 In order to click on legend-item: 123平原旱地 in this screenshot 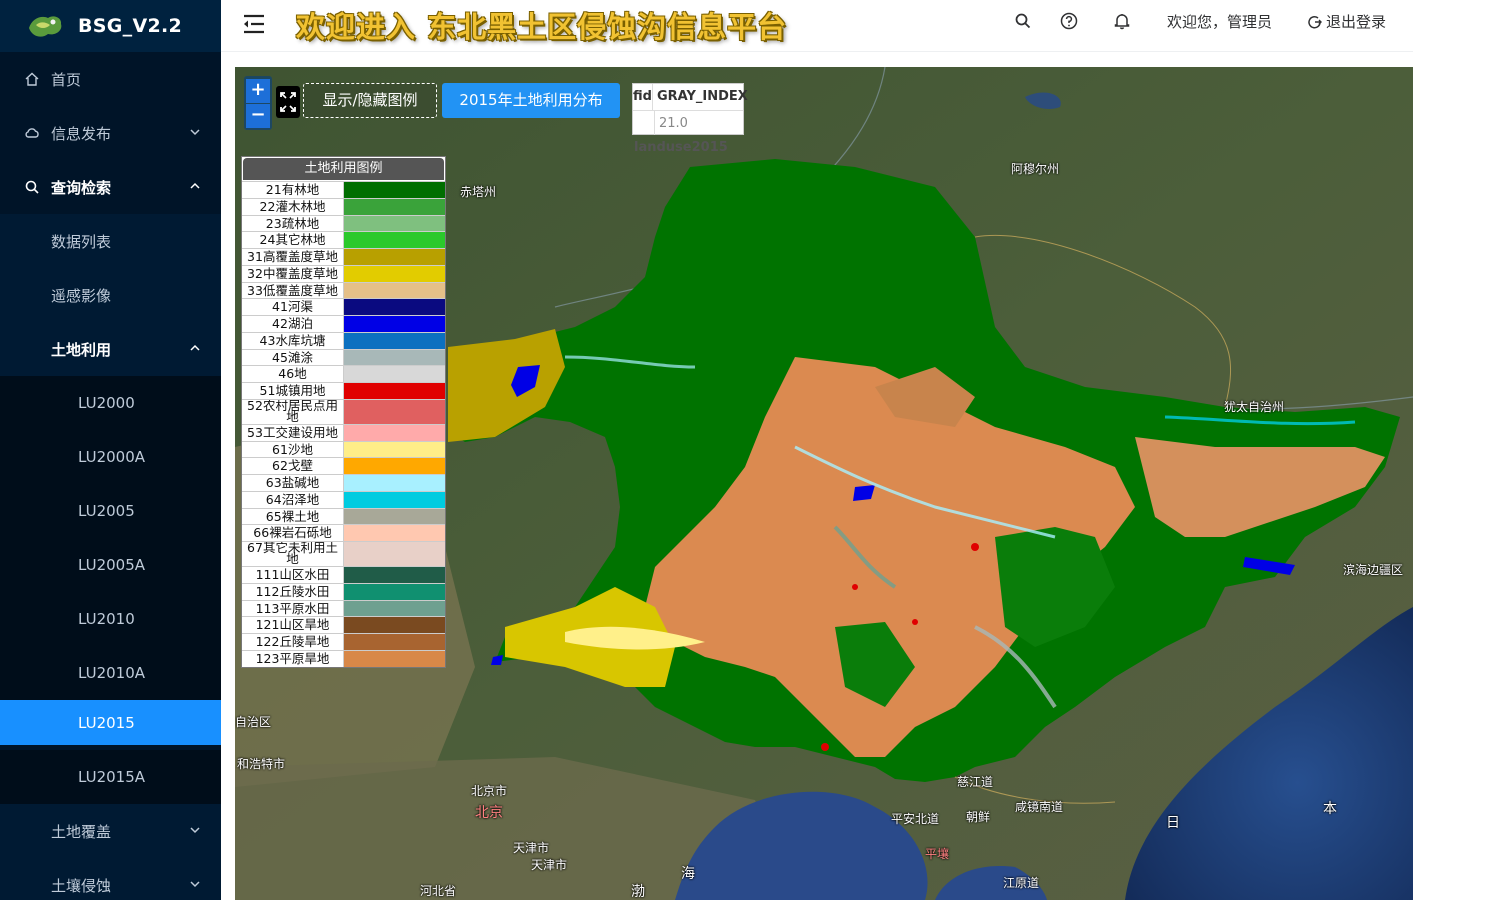, I will do `click(343, 658)`.